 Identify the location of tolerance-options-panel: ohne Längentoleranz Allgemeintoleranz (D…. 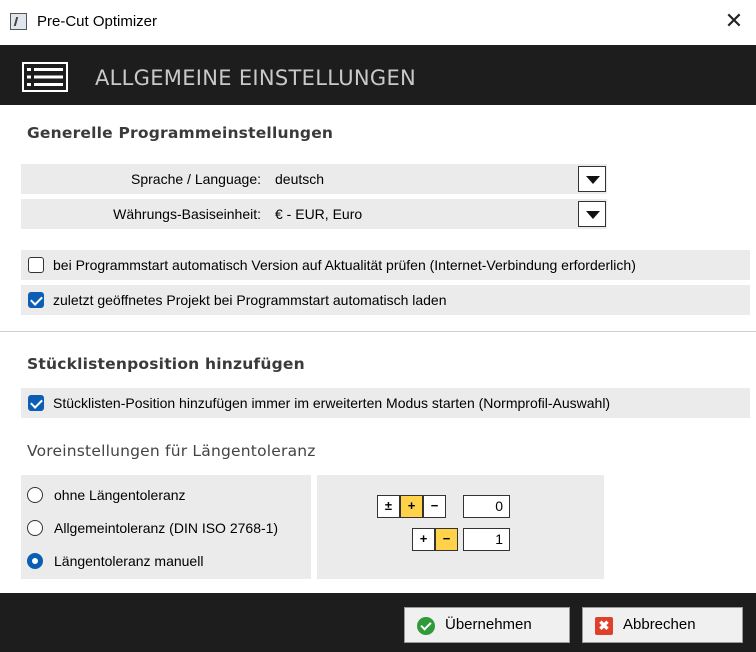
(166, 527).